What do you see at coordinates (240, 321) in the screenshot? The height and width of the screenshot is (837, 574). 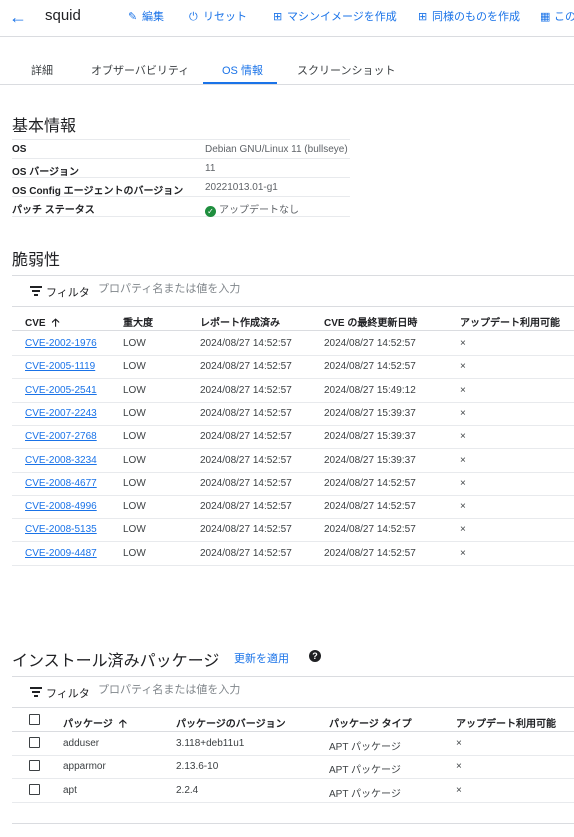 I see `reported-column-header: レポート作成済み` at bounding box center [240, 321].